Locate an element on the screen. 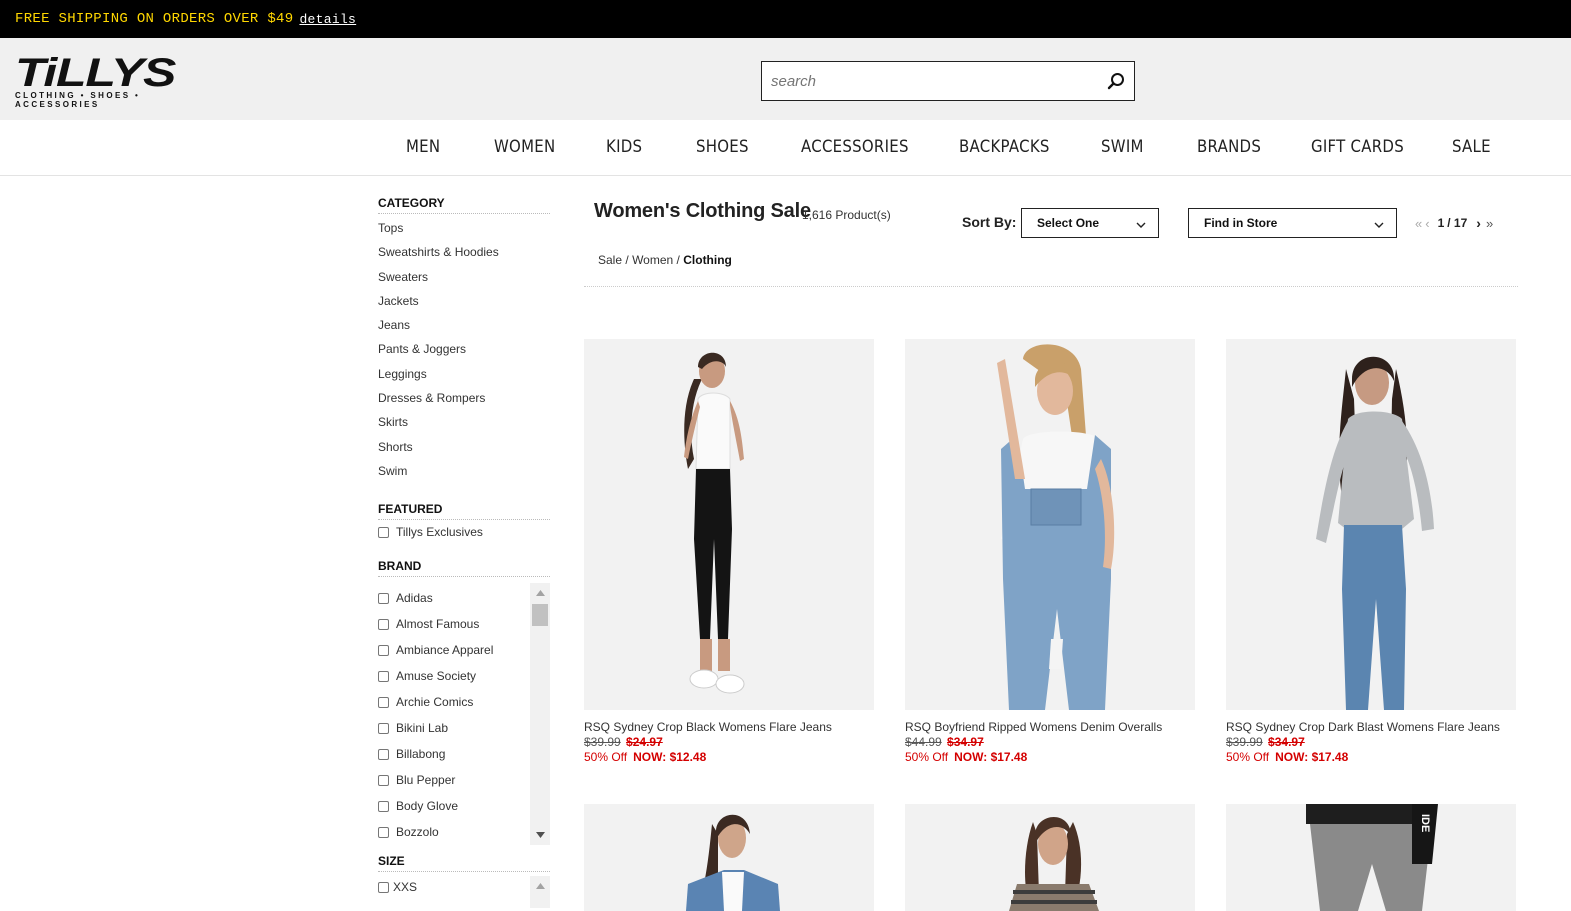 The width and height of the screenshot is (1571, 911). product-name: RSQ Sydney Crop Black Womens Flare Jeans is located at coordinates (729, 727).